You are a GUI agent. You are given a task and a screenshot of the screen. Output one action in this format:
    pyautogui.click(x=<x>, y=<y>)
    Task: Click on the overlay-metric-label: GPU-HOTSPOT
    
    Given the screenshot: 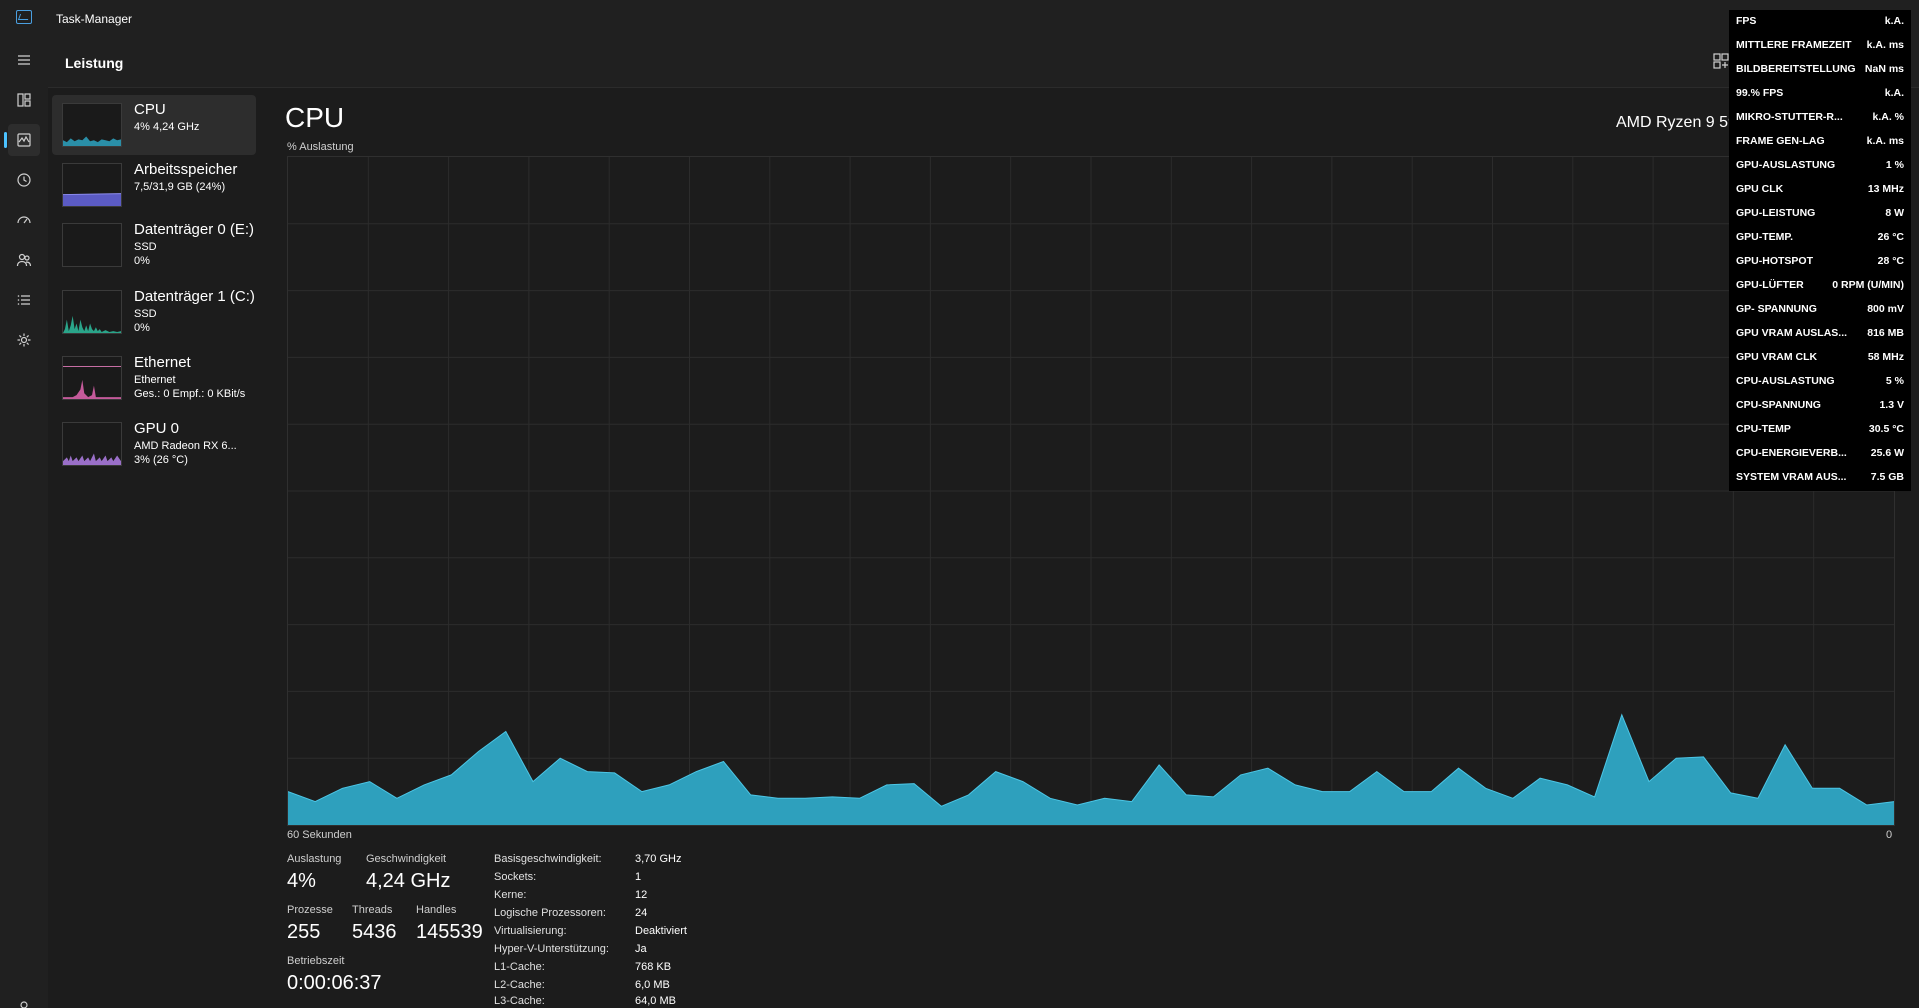 What is the action you would take?
    pyautogui.click(x=1775, y=261)
    